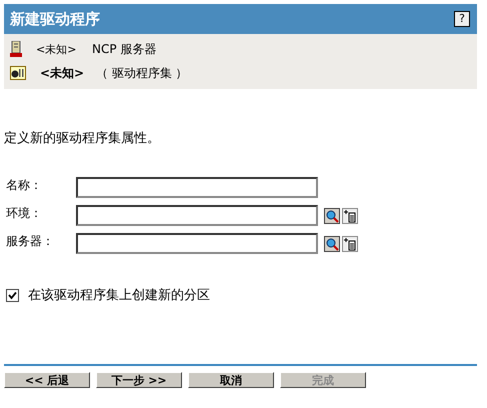 This screenshot has width=487, height=408. What do you see at coordinates (462, 19) in the screenshot?
I see `help-button: ?` at bounding box center [462, 19].